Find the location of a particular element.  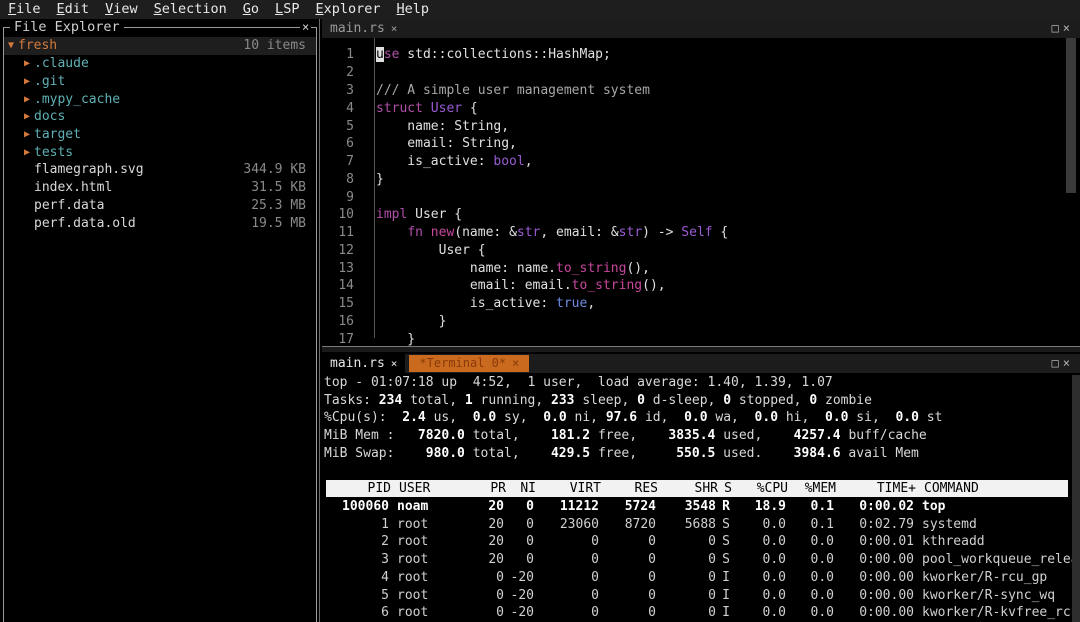

line-number: 7 is located at coordinates (350, 161).